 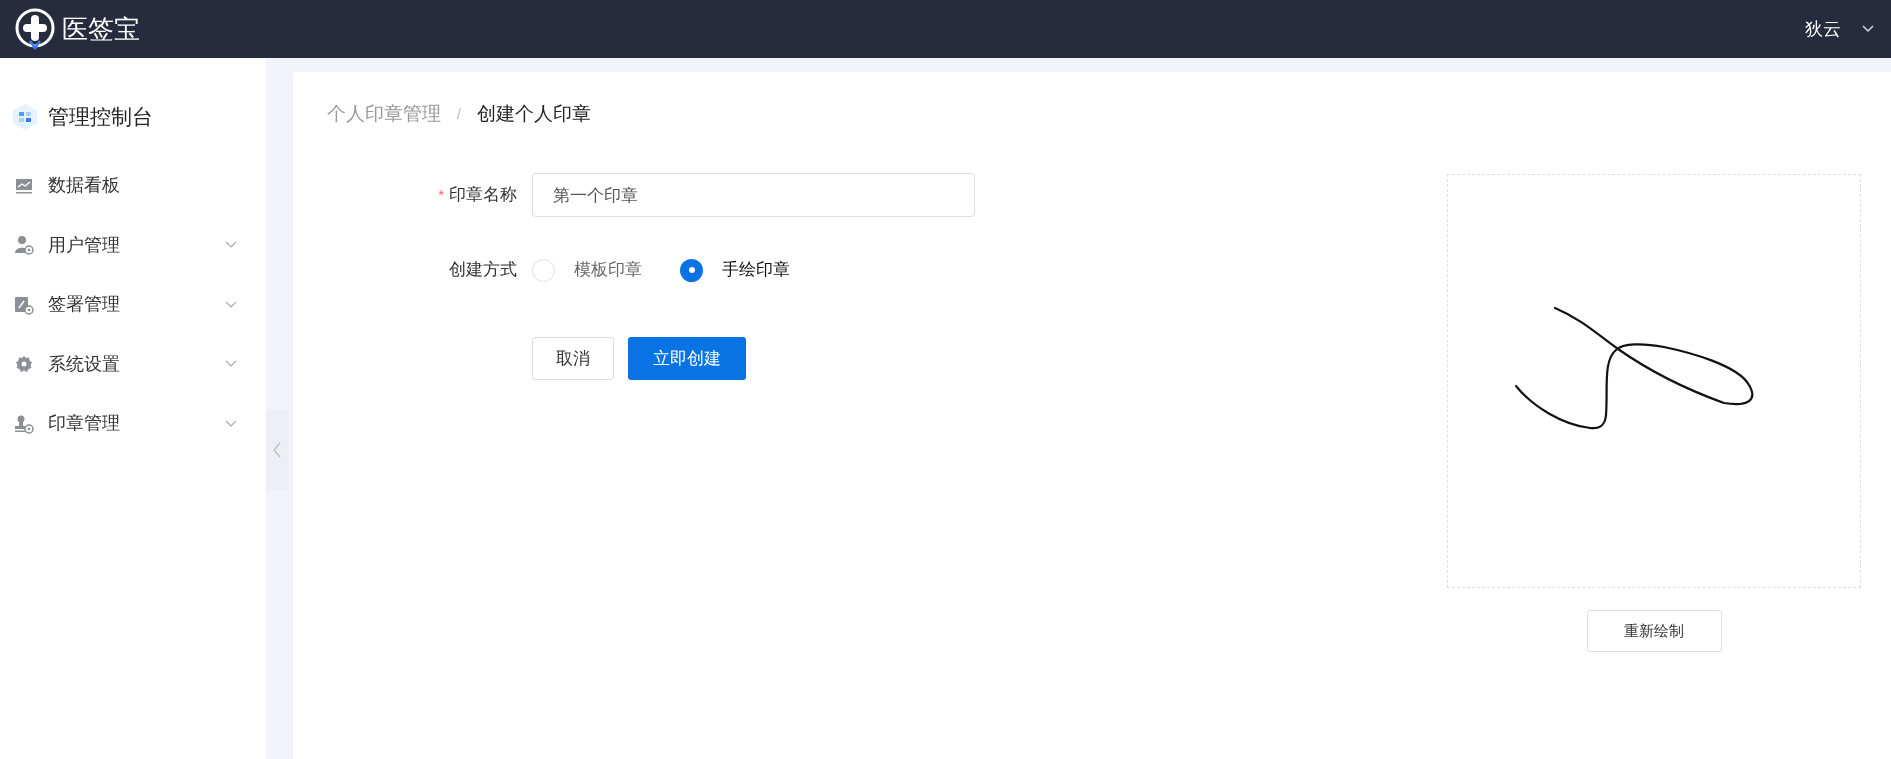 I want to click on sidebar-item: 数据看板, so click(x=133, y=186).